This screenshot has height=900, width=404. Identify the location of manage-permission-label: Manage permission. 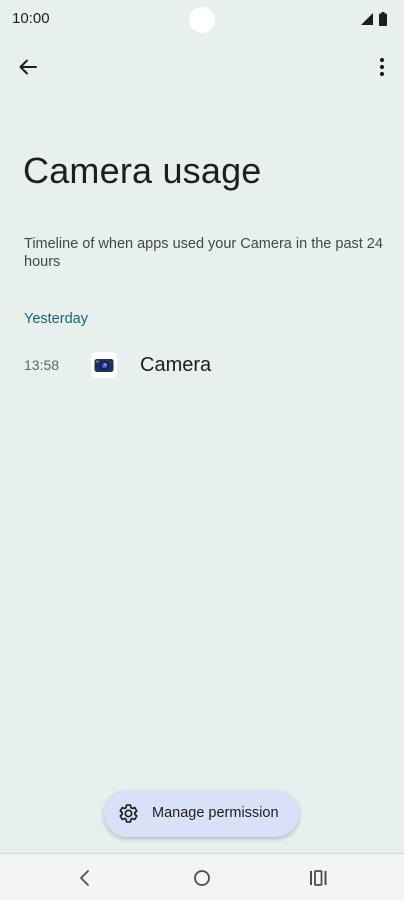
(215, 813).